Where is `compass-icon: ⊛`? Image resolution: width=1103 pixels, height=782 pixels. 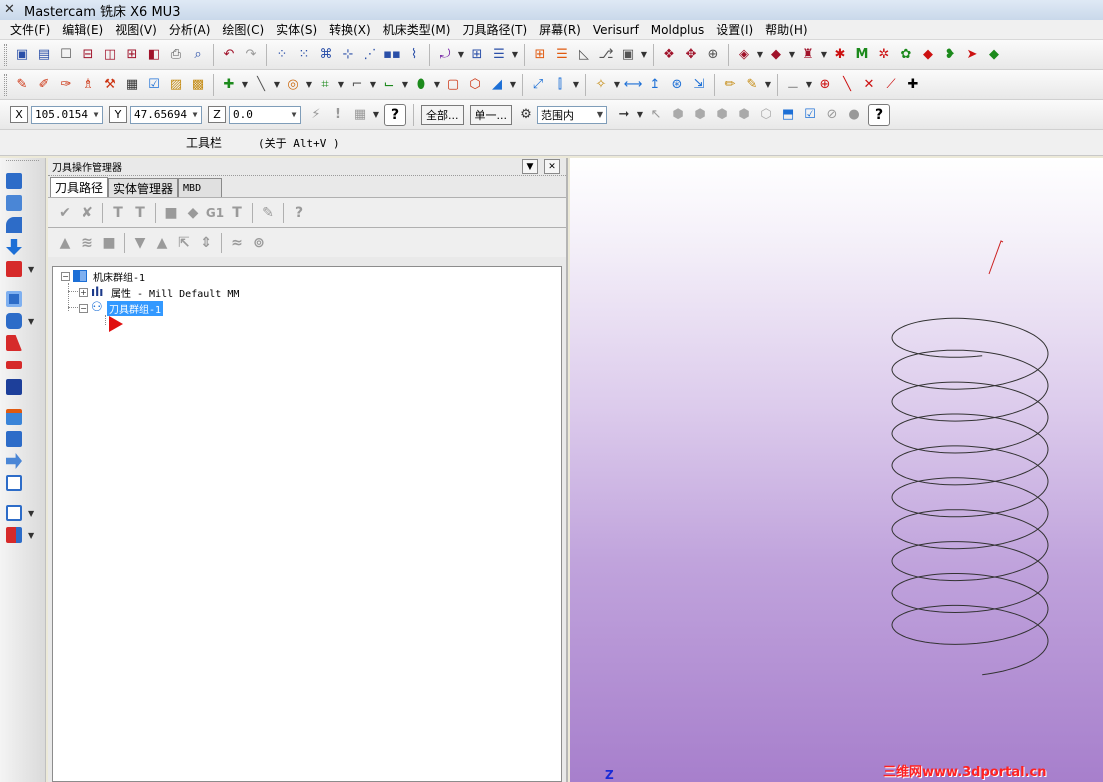
compass-icon: ⊛ is located at coordinates (677, 85).